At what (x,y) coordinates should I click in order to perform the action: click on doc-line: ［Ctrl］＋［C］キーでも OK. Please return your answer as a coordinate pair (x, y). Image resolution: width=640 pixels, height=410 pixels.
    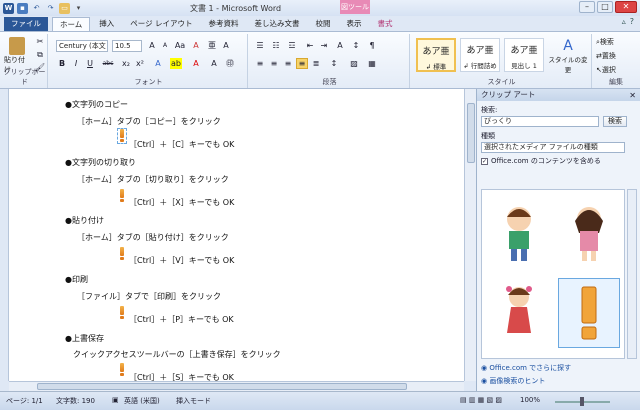
    Looking at the image, I should click on (182, 144).